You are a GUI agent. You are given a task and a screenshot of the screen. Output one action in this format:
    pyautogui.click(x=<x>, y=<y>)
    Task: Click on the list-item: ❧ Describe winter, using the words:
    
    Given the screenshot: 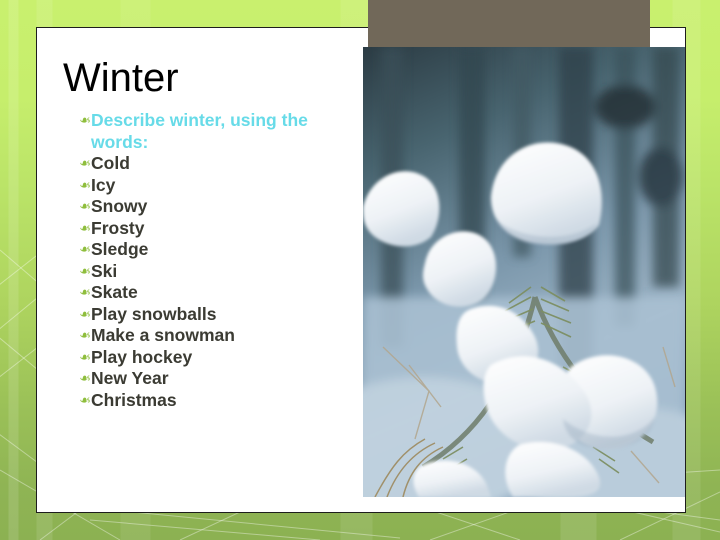 What is the action you would take?
    pyautogui.click(x=212, y=131)
    